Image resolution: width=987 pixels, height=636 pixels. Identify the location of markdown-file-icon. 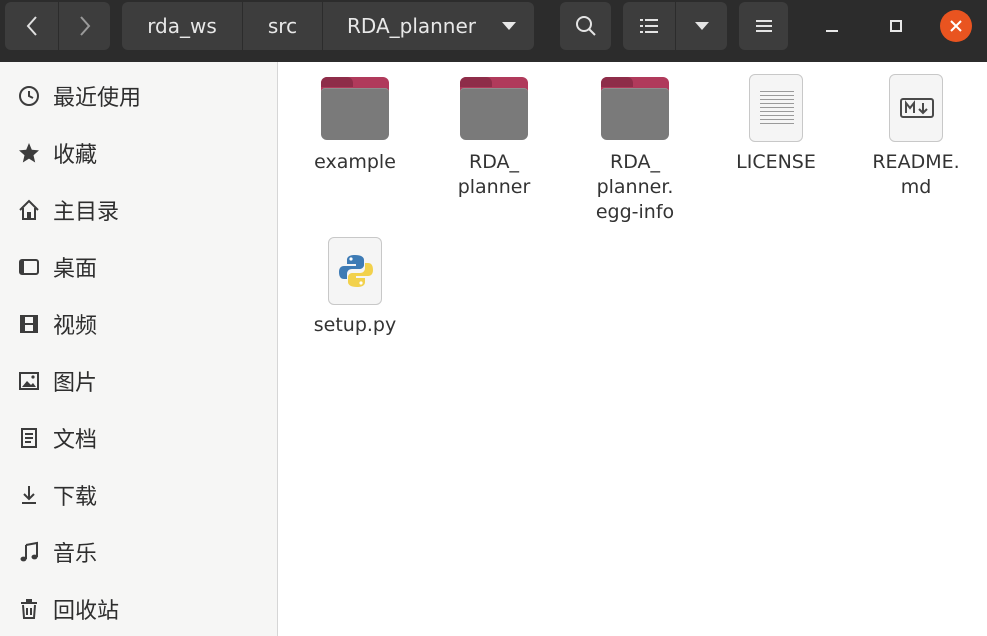
(916, 110).